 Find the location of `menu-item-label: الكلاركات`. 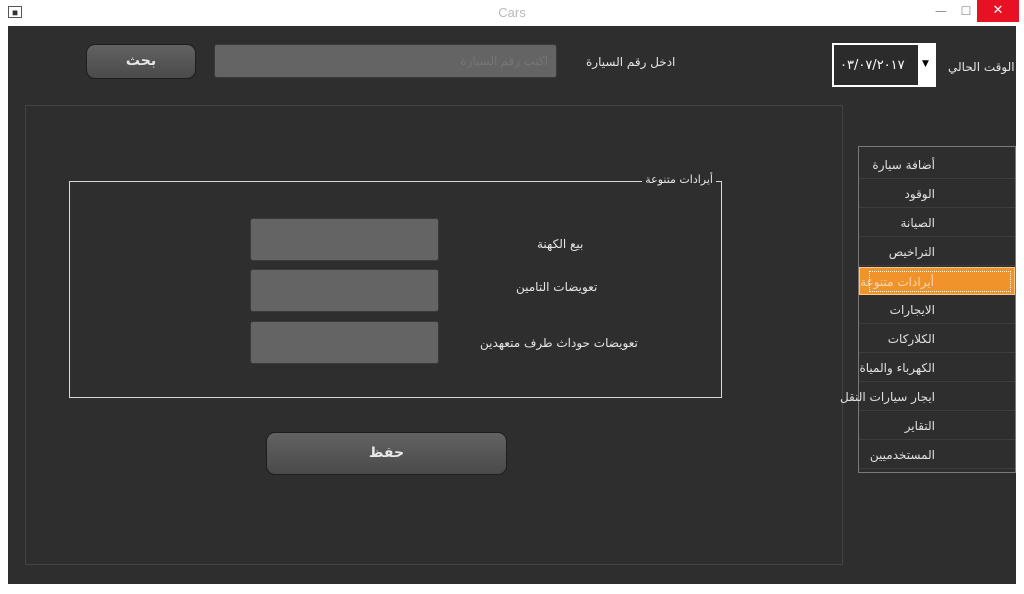

menu-item-label: الكلاركات is located at coordinates (911, 339).